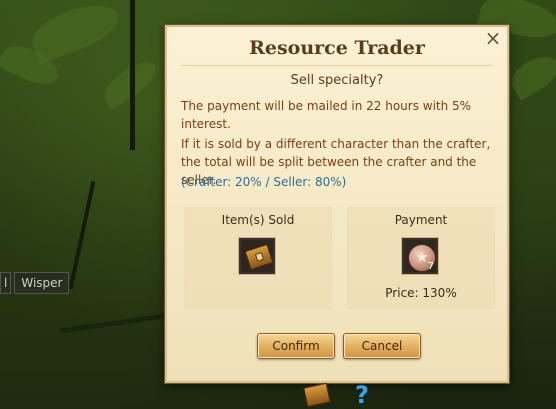 This screenshot has width=556, height=409. What do you see at coordinates (337, 80) in the screenshot?
I see `sell-question: Sell specialty?` at bounding box center [337, 80].